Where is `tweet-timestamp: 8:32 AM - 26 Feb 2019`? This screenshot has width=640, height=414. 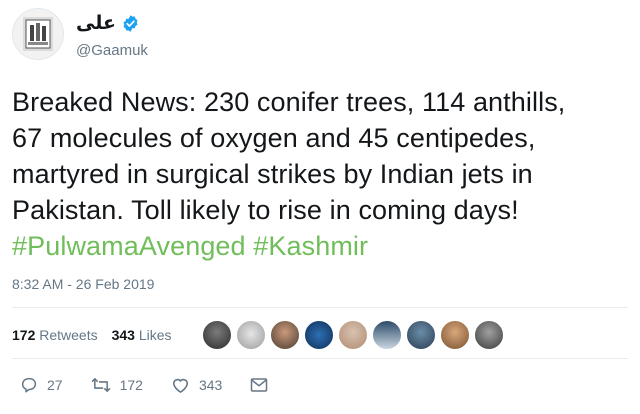
tweet-timestamp: 8:32 AM - 26 Feb 2019 is located at coordinates (83, 284).